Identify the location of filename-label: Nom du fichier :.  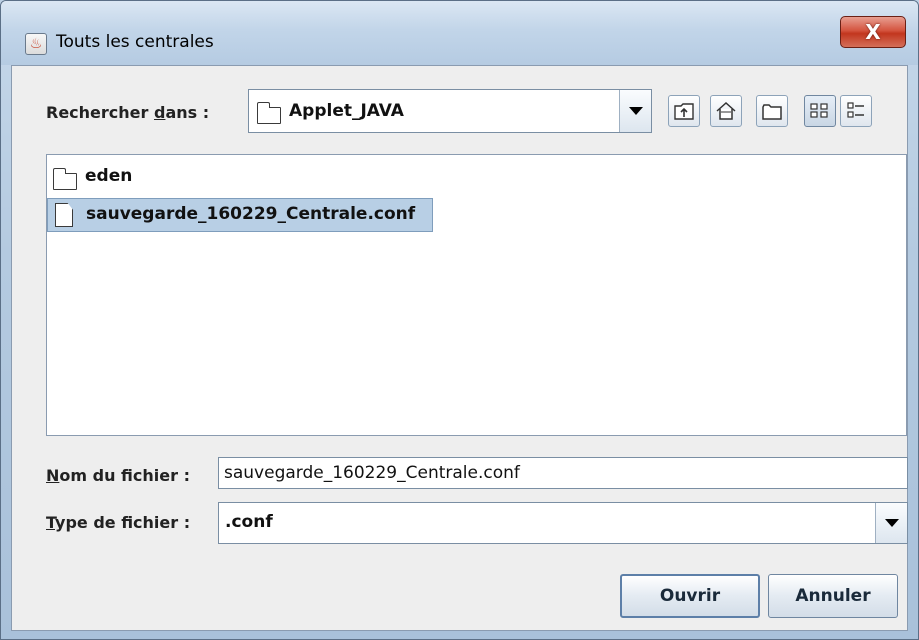
(118, 475).